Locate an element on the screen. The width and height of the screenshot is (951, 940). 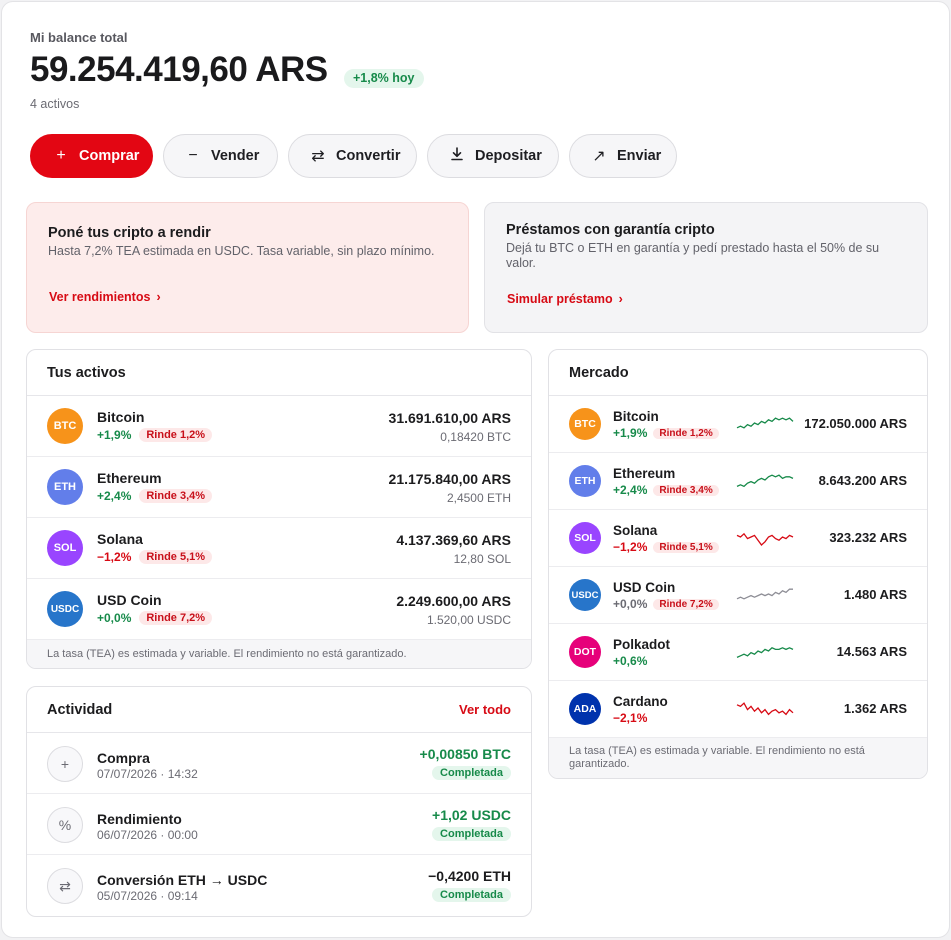
activity-title: Actividad is located at coordinates (80, 709).